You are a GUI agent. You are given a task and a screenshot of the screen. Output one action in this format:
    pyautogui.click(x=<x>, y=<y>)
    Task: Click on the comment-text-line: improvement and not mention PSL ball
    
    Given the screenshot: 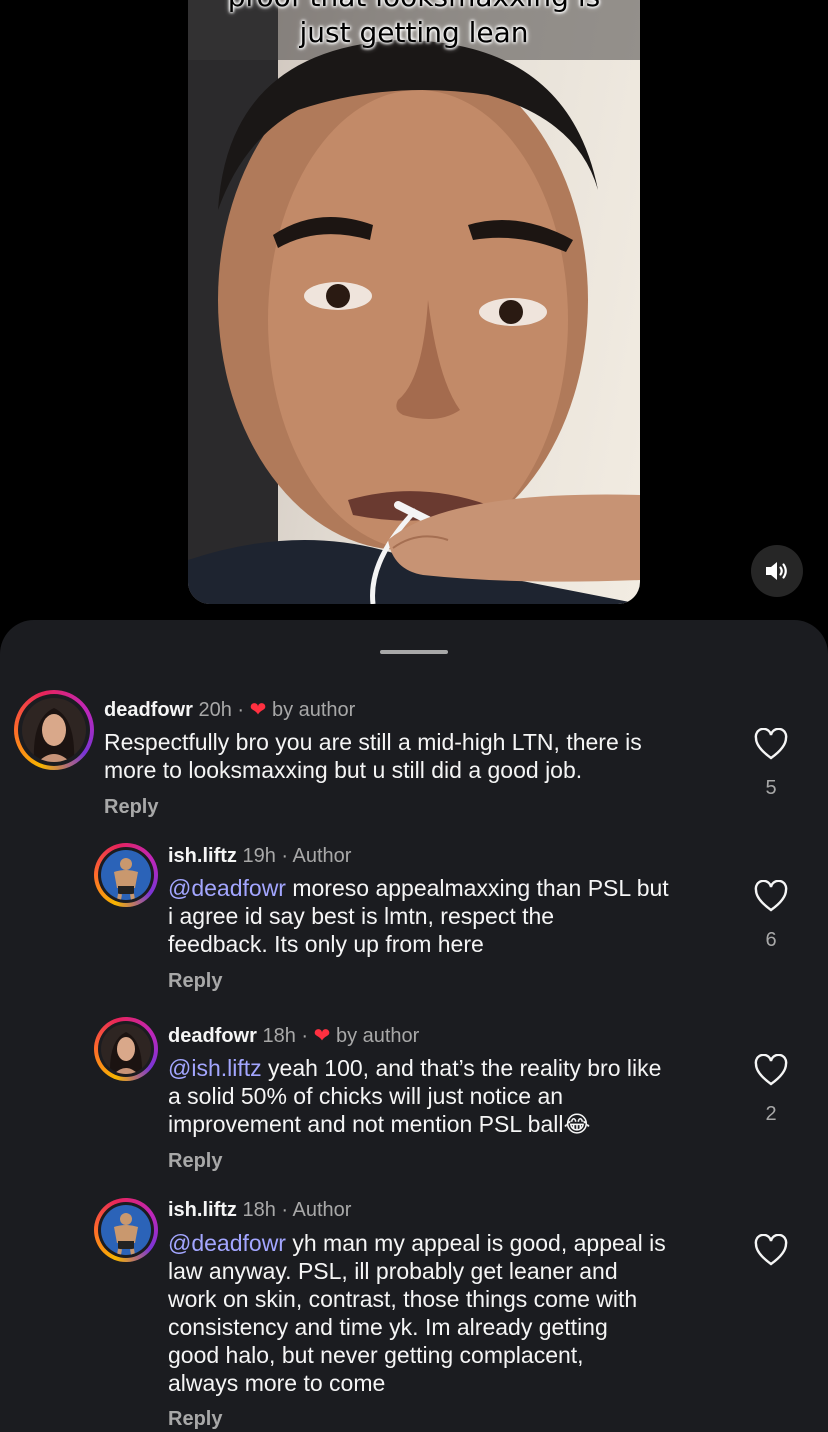 What is the action you would take?
    pyautogui.click(x=366, y=1124)
    